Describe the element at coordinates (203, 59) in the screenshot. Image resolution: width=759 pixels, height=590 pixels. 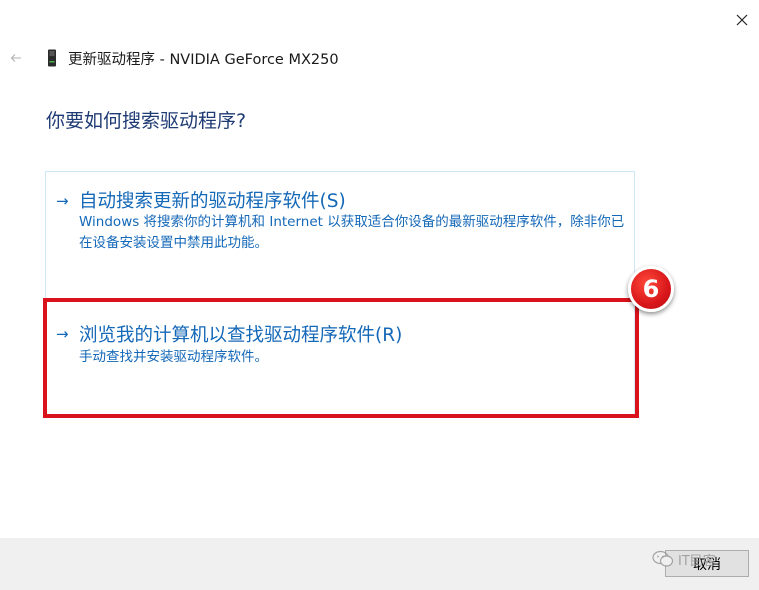
I see `window-title: 更新驱动程序 - NVIDIA GeForce MX250` at that location.